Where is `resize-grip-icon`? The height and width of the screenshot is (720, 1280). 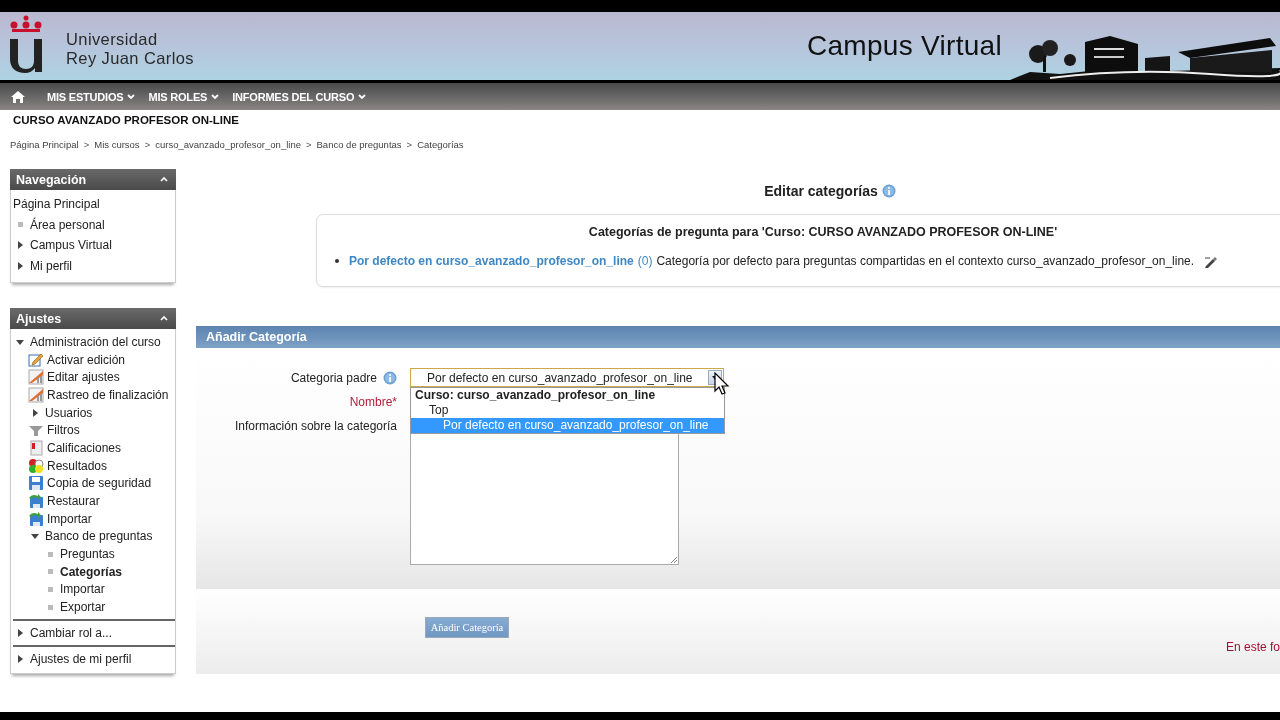 resize-grip-icon is located at coordinates (673, 559).